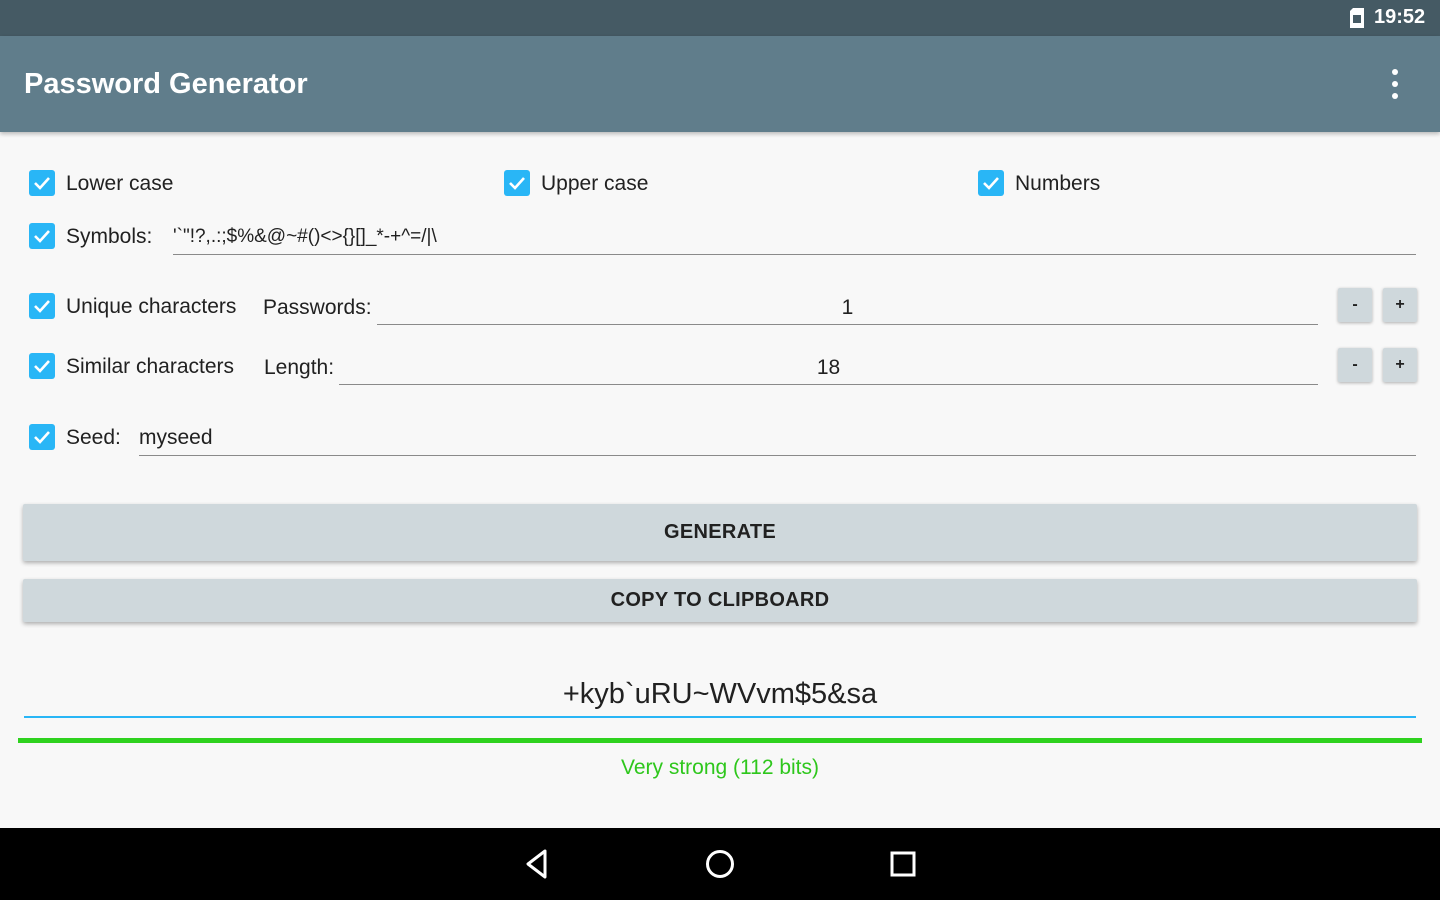  Describe the element at coordinates (166, 84) in the screenshot. I see `app-title: Password Generator` at that location.